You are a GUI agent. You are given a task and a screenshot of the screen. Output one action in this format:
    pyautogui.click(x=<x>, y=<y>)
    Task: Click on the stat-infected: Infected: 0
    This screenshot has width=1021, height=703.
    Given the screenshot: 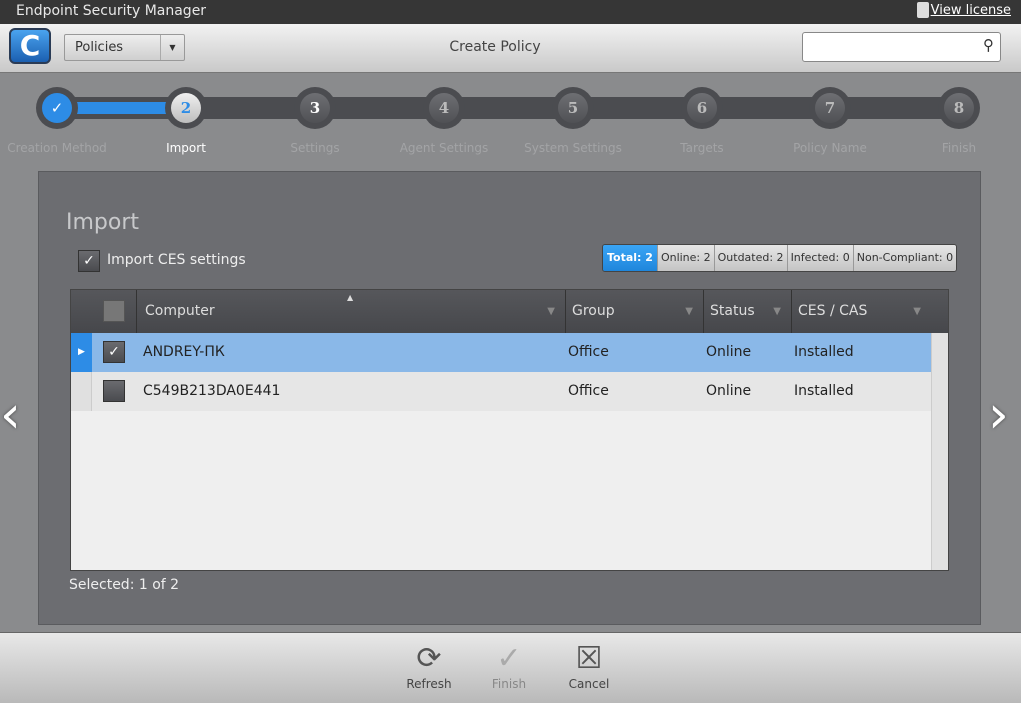 What is the action you would take?
    pyautogui.click(x=819, y=258)
    